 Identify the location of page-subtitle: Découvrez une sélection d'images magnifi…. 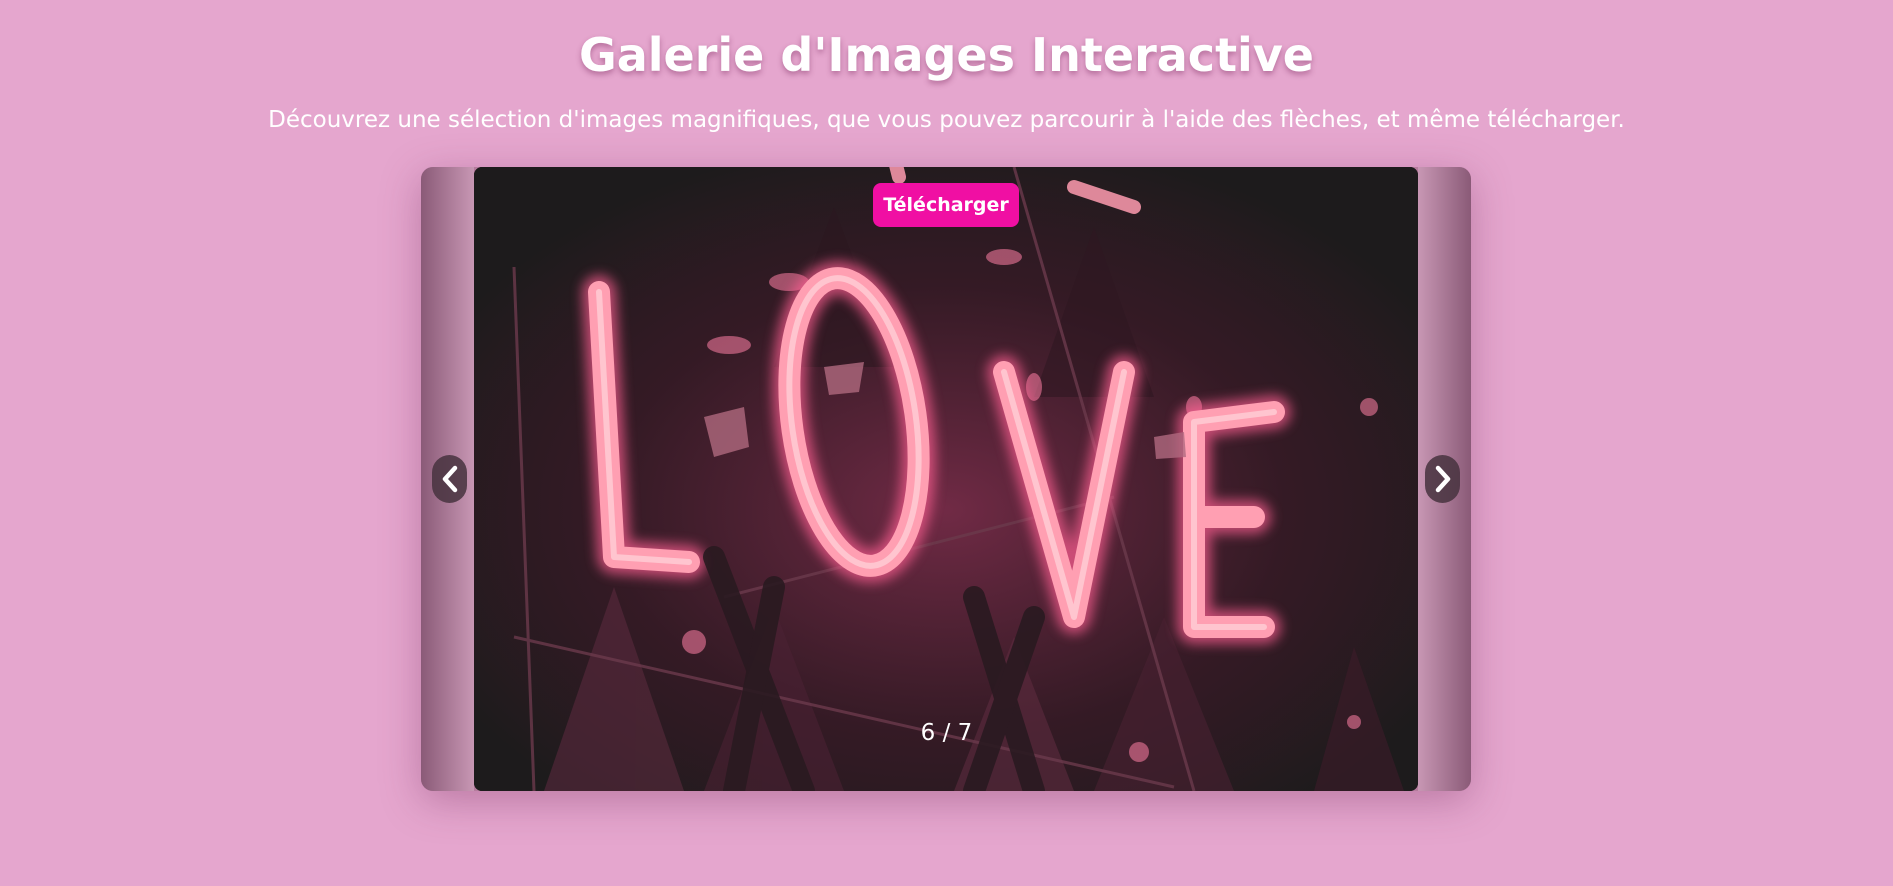
(946, 120).